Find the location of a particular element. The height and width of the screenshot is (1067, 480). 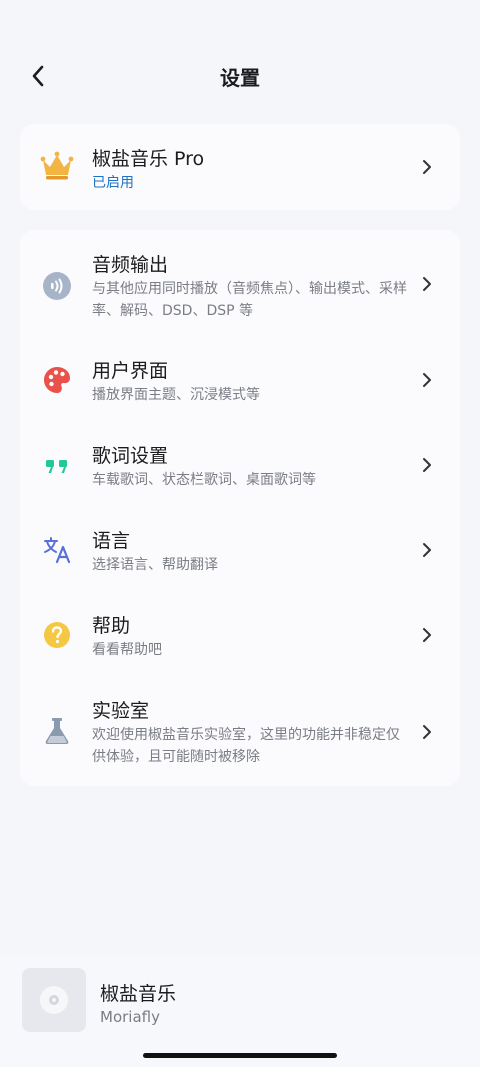

pro-row: 椒盐音乐 Pro 已启用 is located at coordinates (240, 167).